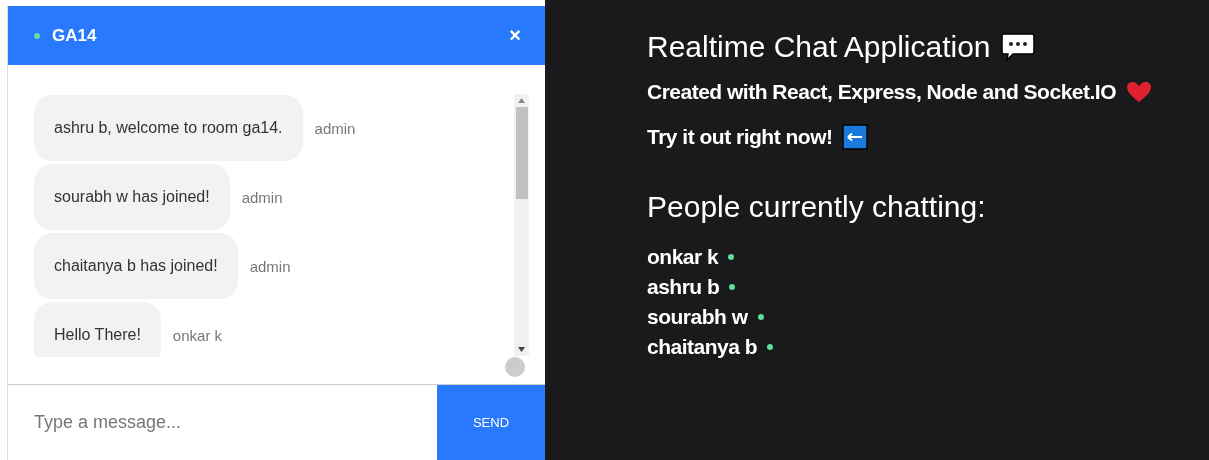 Image resolution: width=1209 pixels, height=460 pixels. I want to click on scroll-up-icon, so click(521, 100).